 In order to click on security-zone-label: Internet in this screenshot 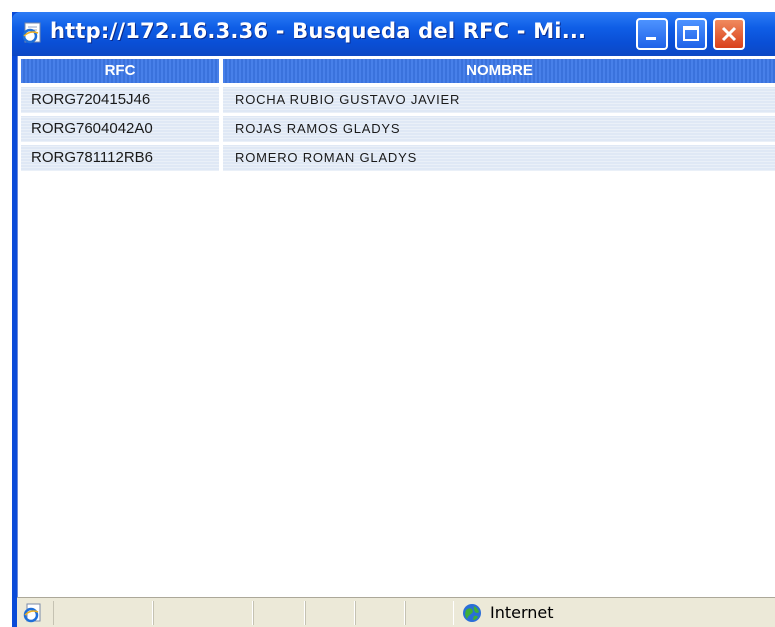, I will do `click(522, 612)`.